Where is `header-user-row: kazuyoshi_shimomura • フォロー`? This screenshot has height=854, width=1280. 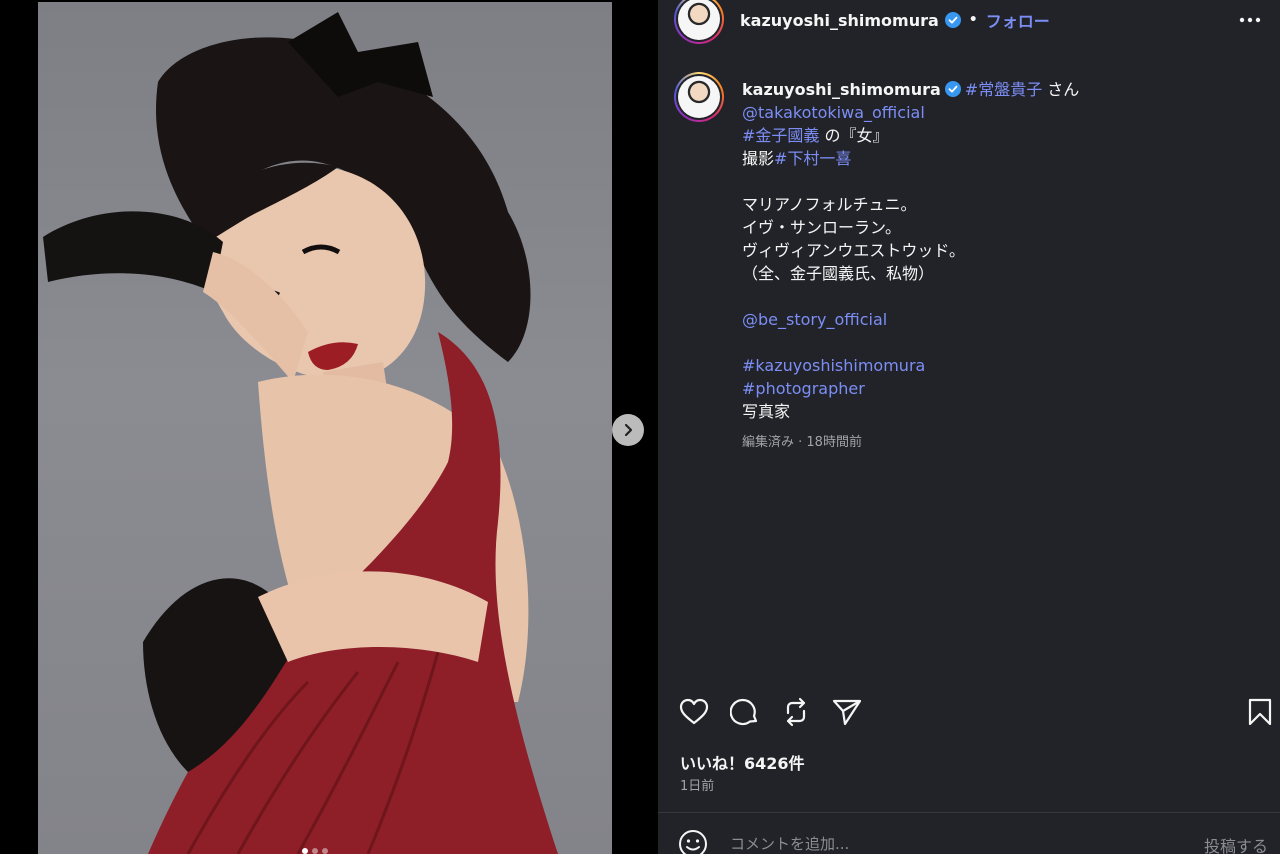 header-user-row: kazuyoshi_shimomura • フォロー is located at coordinates (895, 20).